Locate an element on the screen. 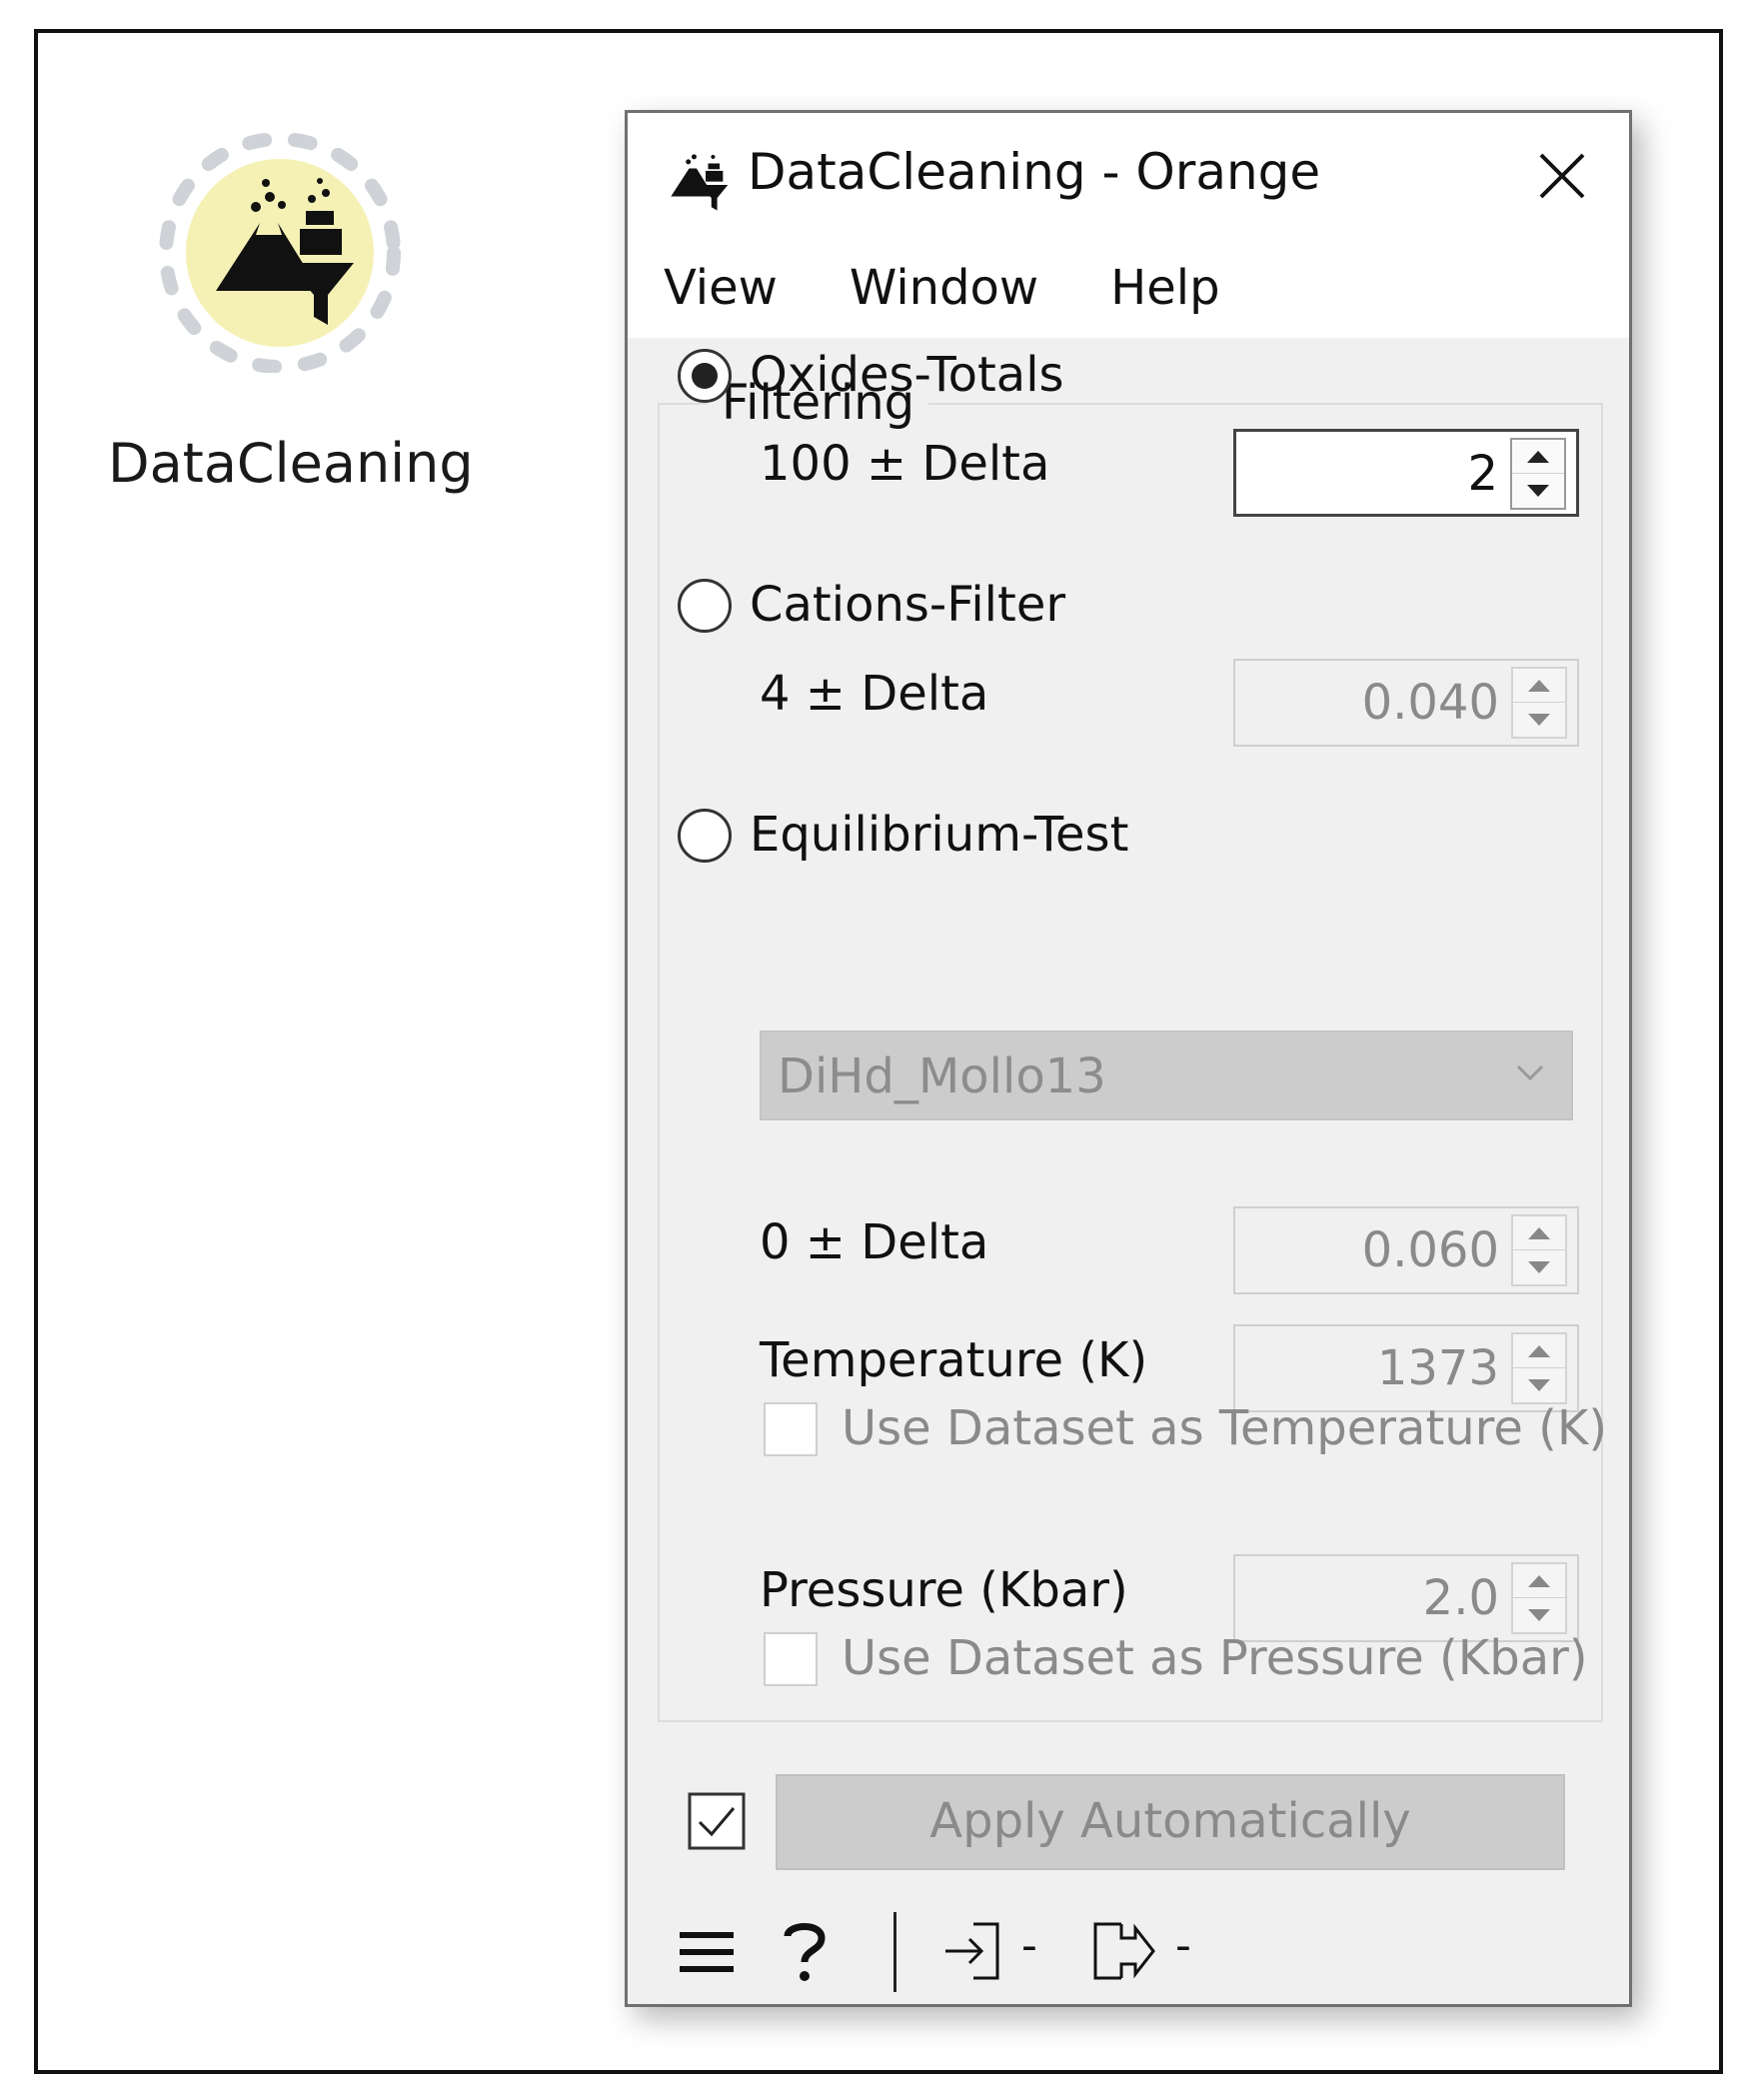 This screenshot has height=2100, width=1749. temperature-value: 1373 is located at coordinates (1437, 1368).